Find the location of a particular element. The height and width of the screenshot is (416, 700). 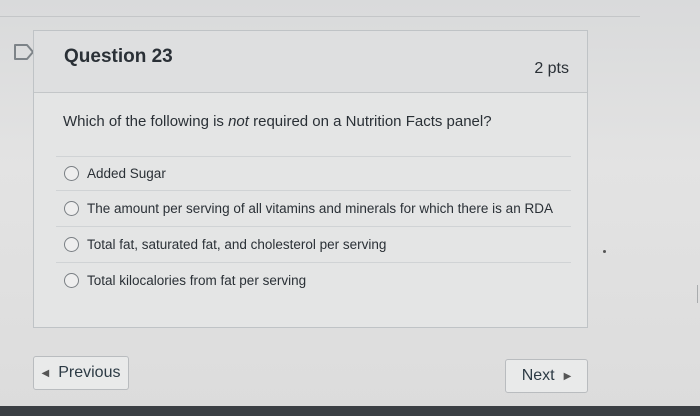

triangle-left-icon: ◀ is located at coordinates (45, 373).